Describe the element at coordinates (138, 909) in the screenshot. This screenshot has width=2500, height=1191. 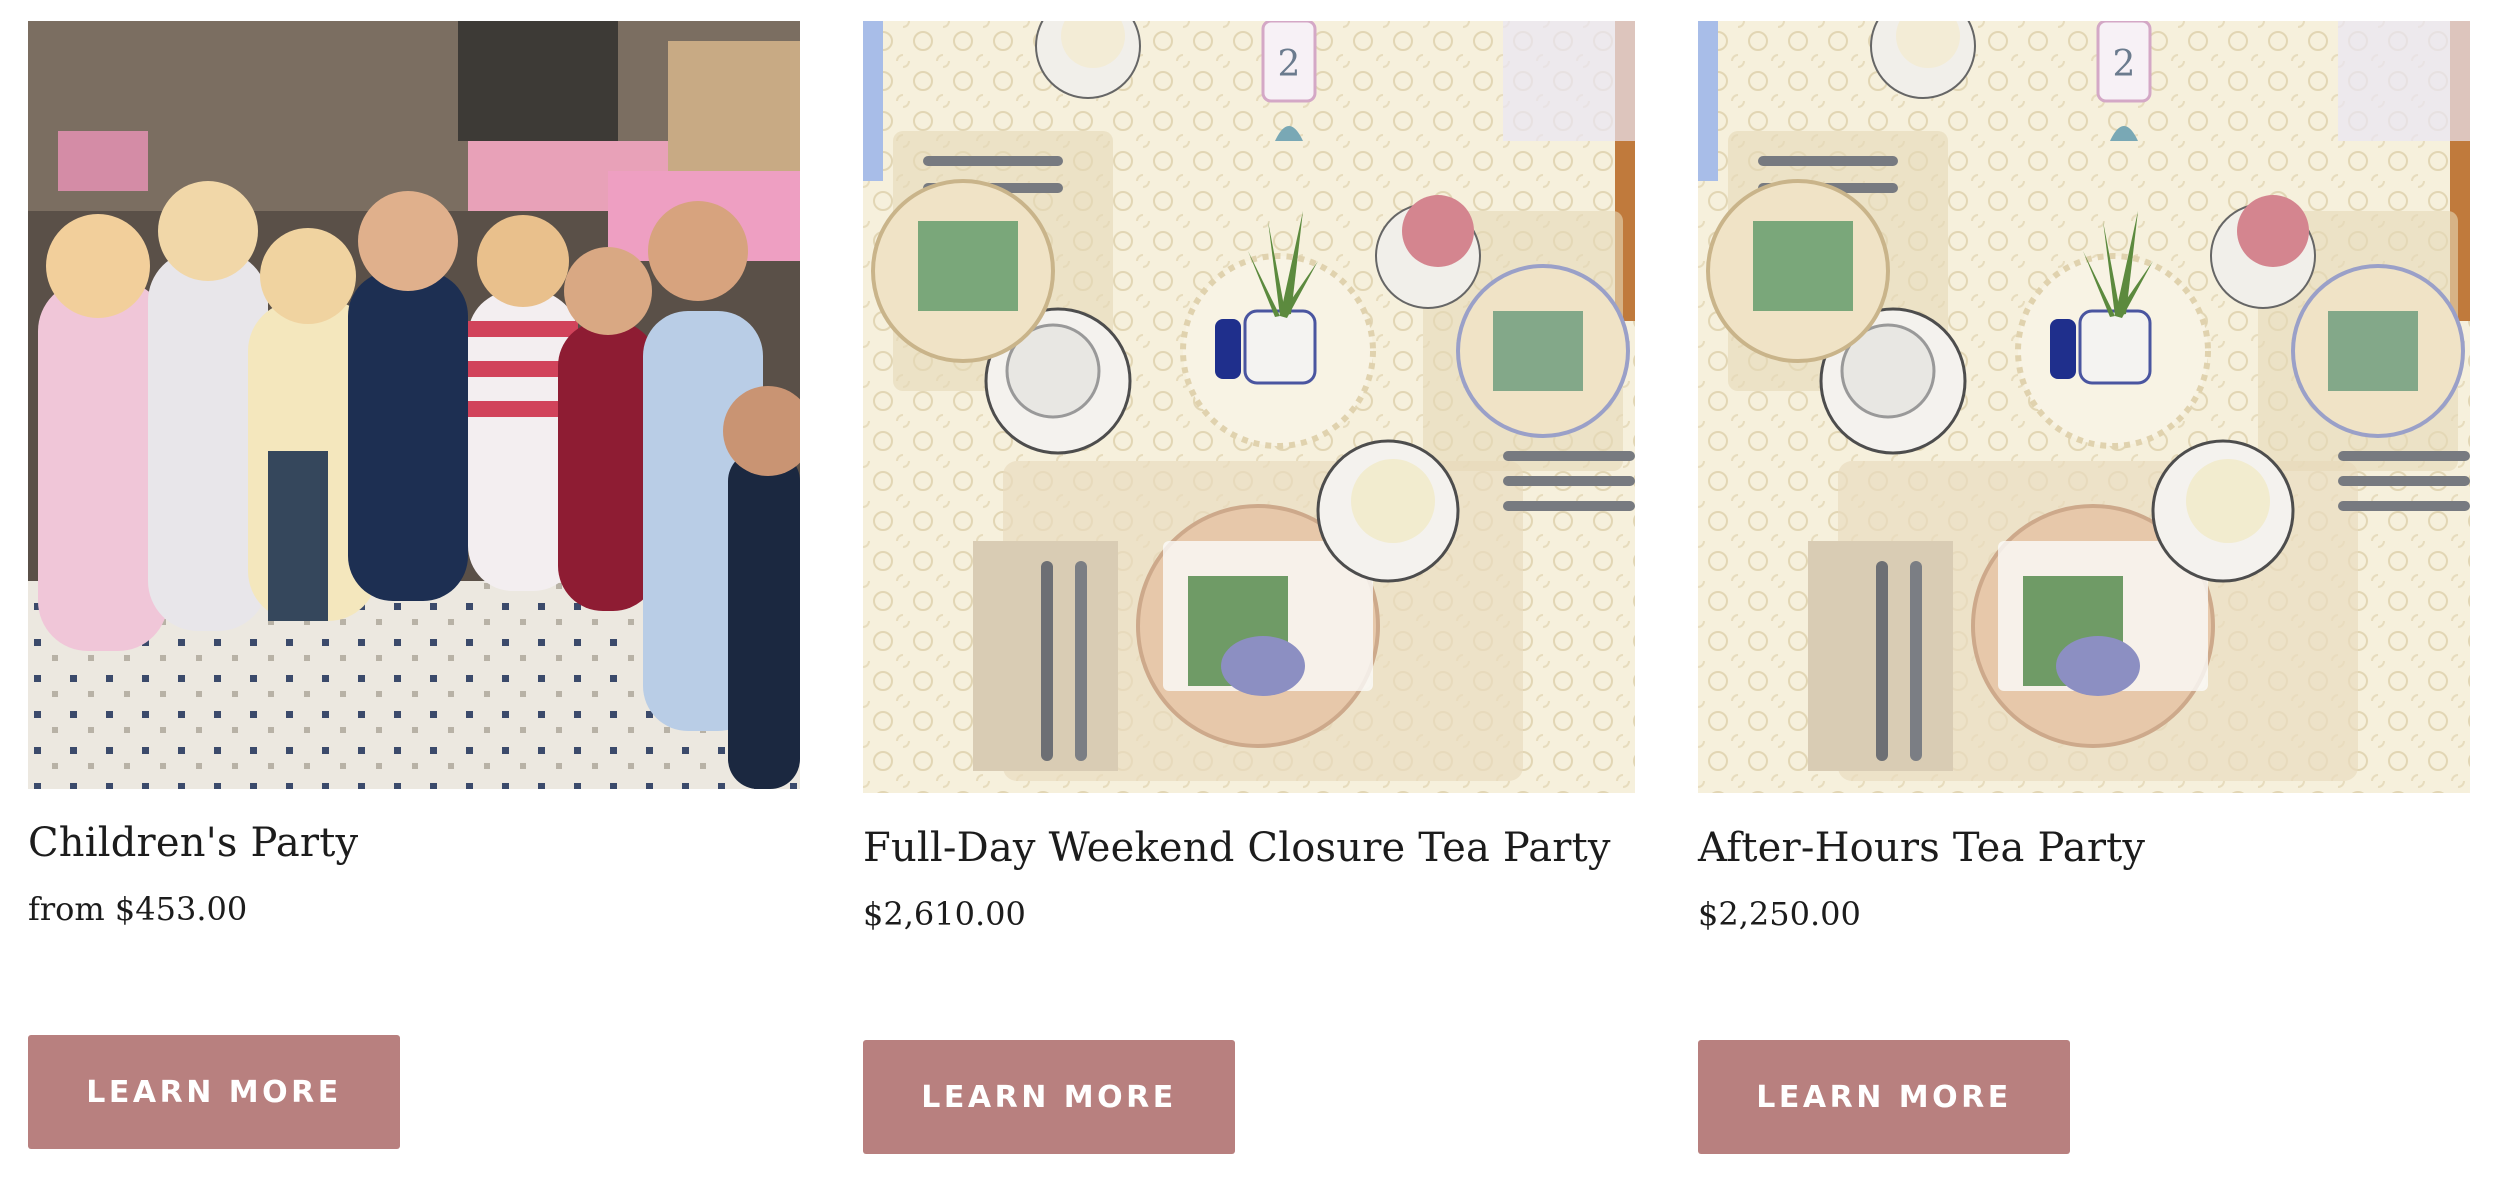
I see `product-price: from $453.00` at that location.